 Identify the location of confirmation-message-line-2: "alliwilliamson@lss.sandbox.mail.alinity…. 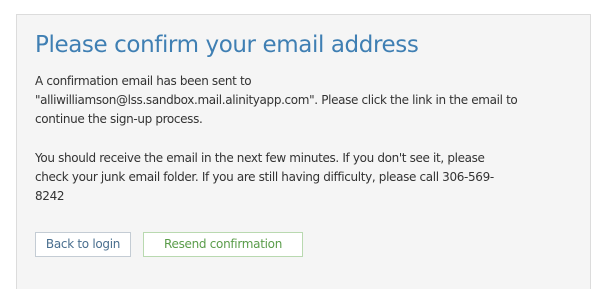
(276, 100).